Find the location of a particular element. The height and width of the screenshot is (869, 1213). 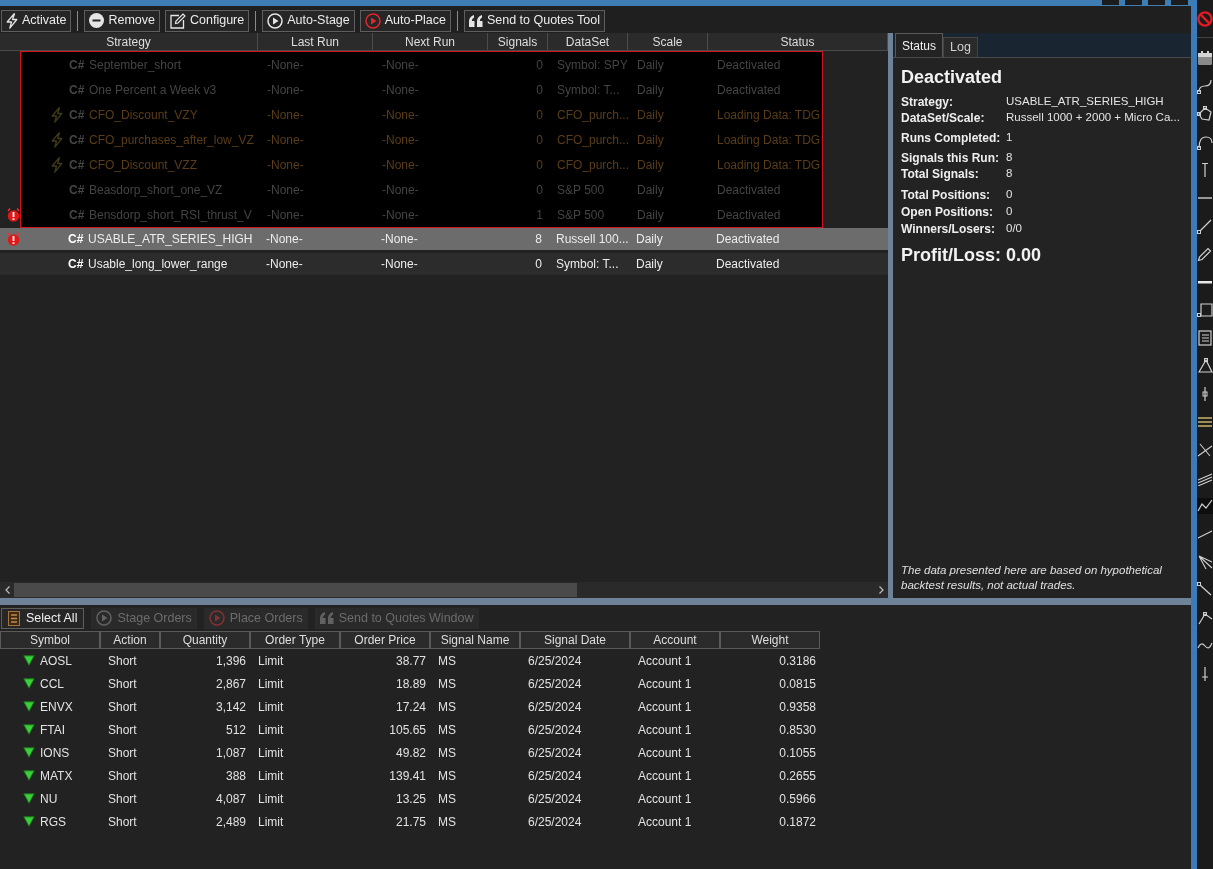

symbol-text: AOSL is located at coordinates (56, 661).